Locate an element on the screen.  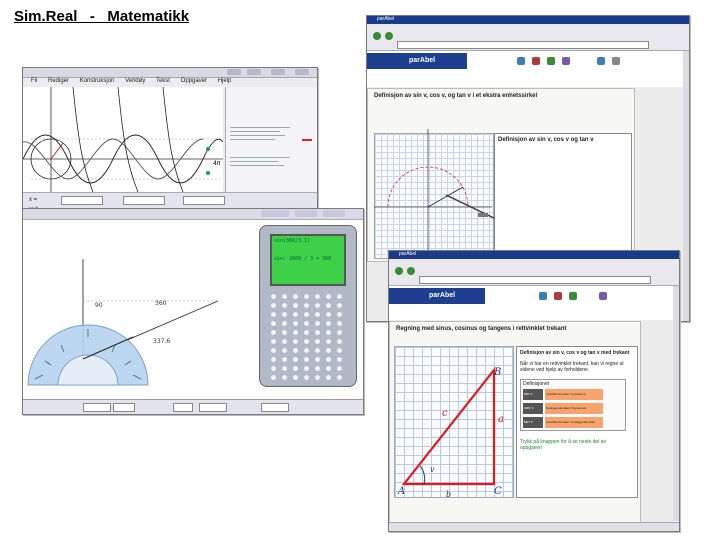
unit-circle-drawing is located at coordinates (435, 193).